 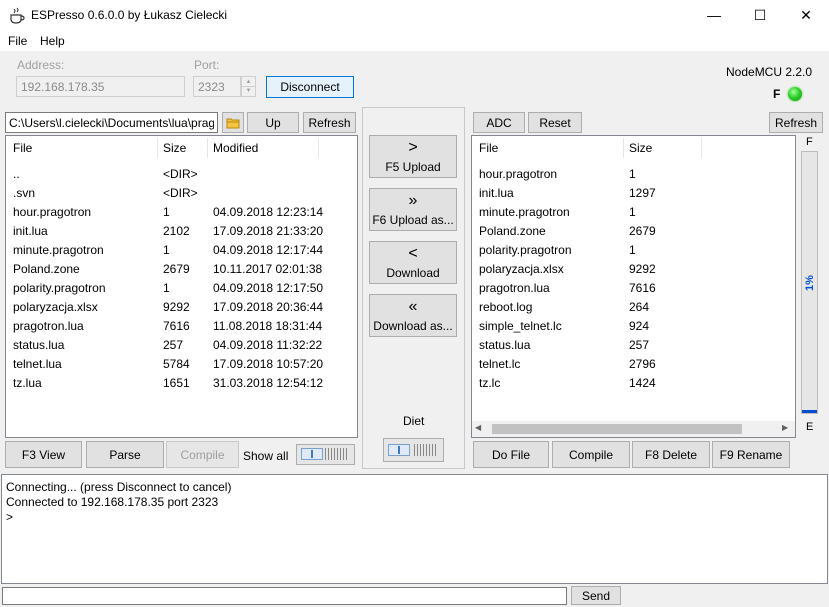 I want to click on cell-size: 1424, so click(x=642, y=383).